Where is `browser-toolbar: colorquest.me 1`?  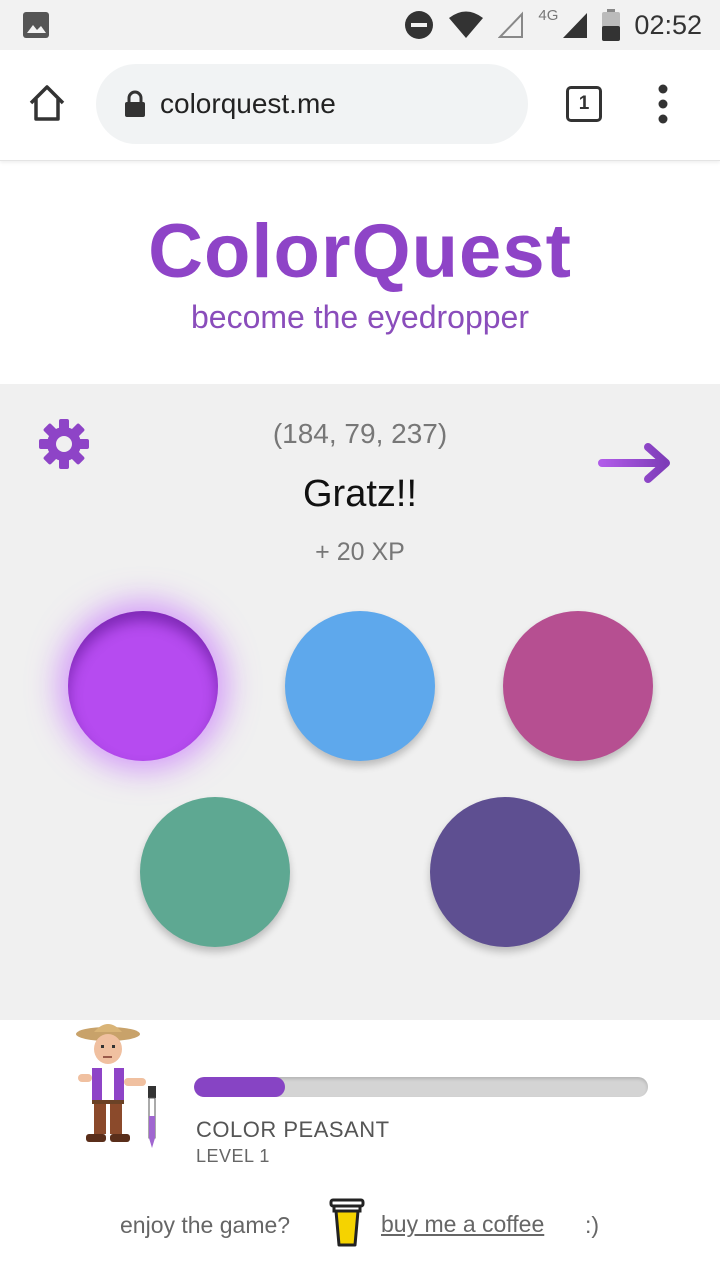
browser-toolbar: colorquest.me 1 is located at coordinates (360, 105).